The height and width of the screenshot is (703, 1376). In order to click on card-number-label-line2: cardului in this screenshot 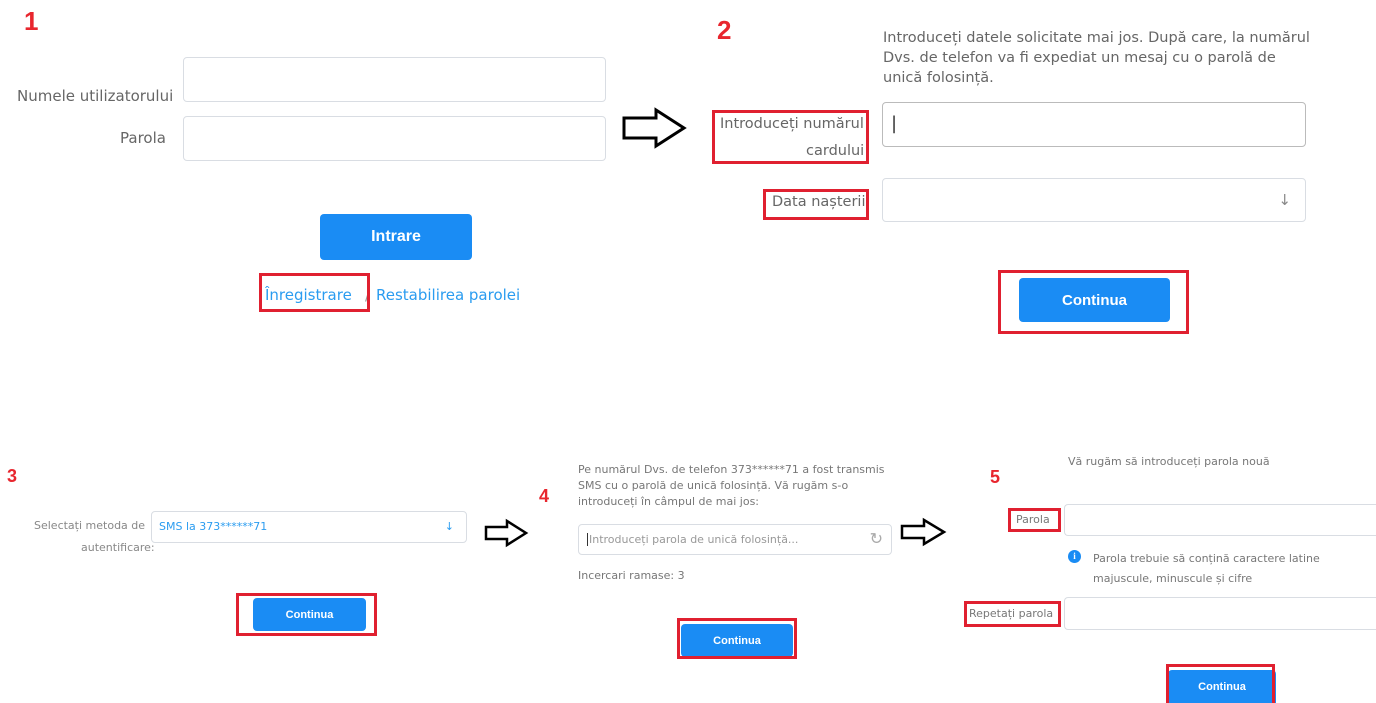, I will do `click(835, 151)`.